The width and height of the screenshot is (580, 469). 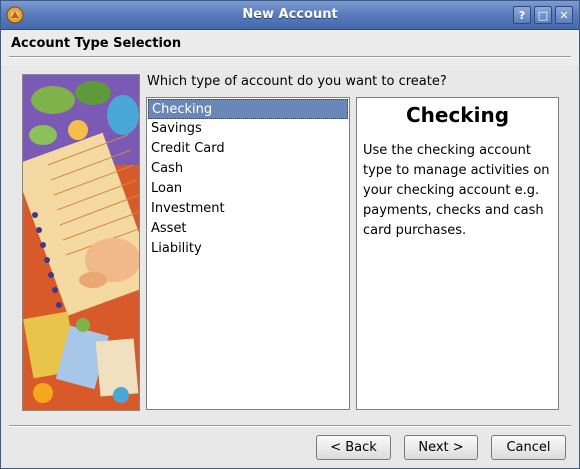 What do you see at coordinates (453, 210) in the screenshot?
I see `description-line: payments, checks and cash` at bounding box center [453, 210].